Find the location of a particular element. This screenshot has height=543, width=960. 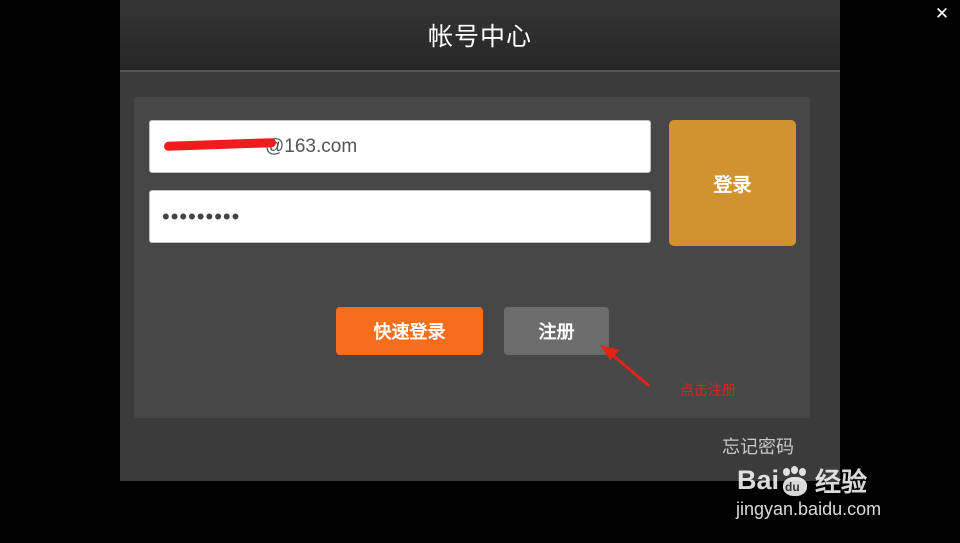

baidu-jingyan-watermark: Bai du 经验 jingyan.baidu.com is located at coordinates (824, 483).